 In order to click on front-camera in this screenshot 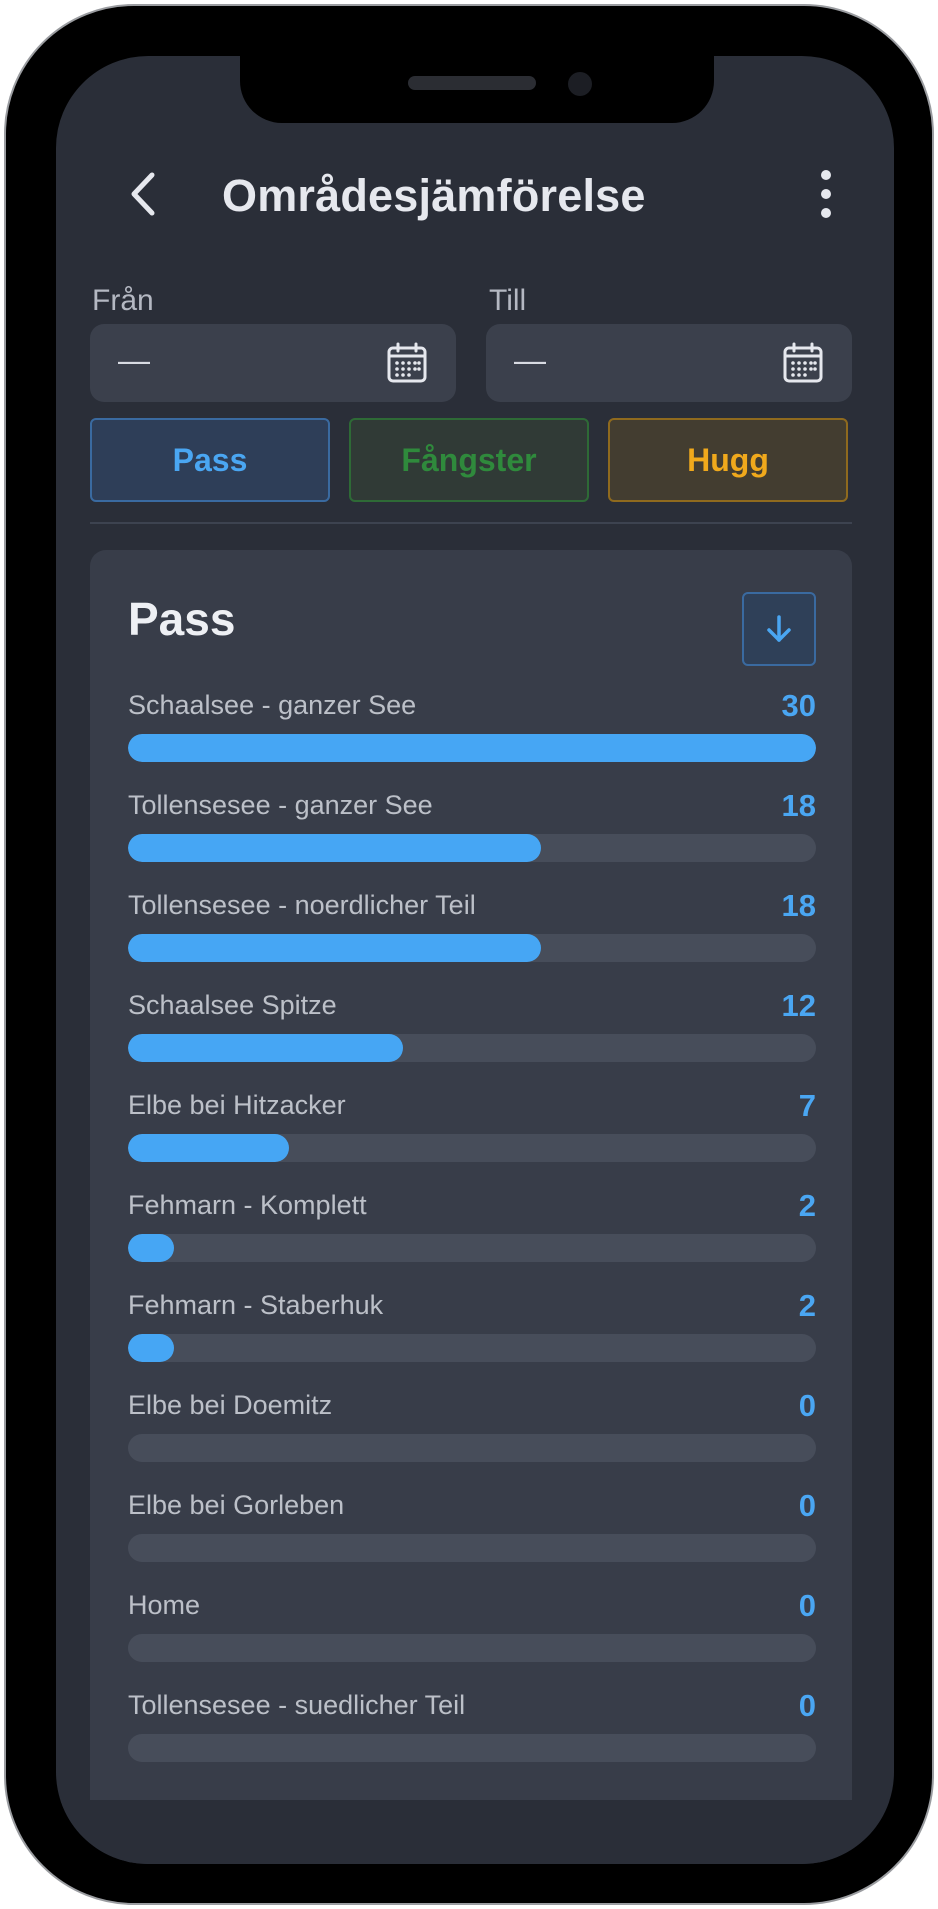, I will do `click(580, 84)`.